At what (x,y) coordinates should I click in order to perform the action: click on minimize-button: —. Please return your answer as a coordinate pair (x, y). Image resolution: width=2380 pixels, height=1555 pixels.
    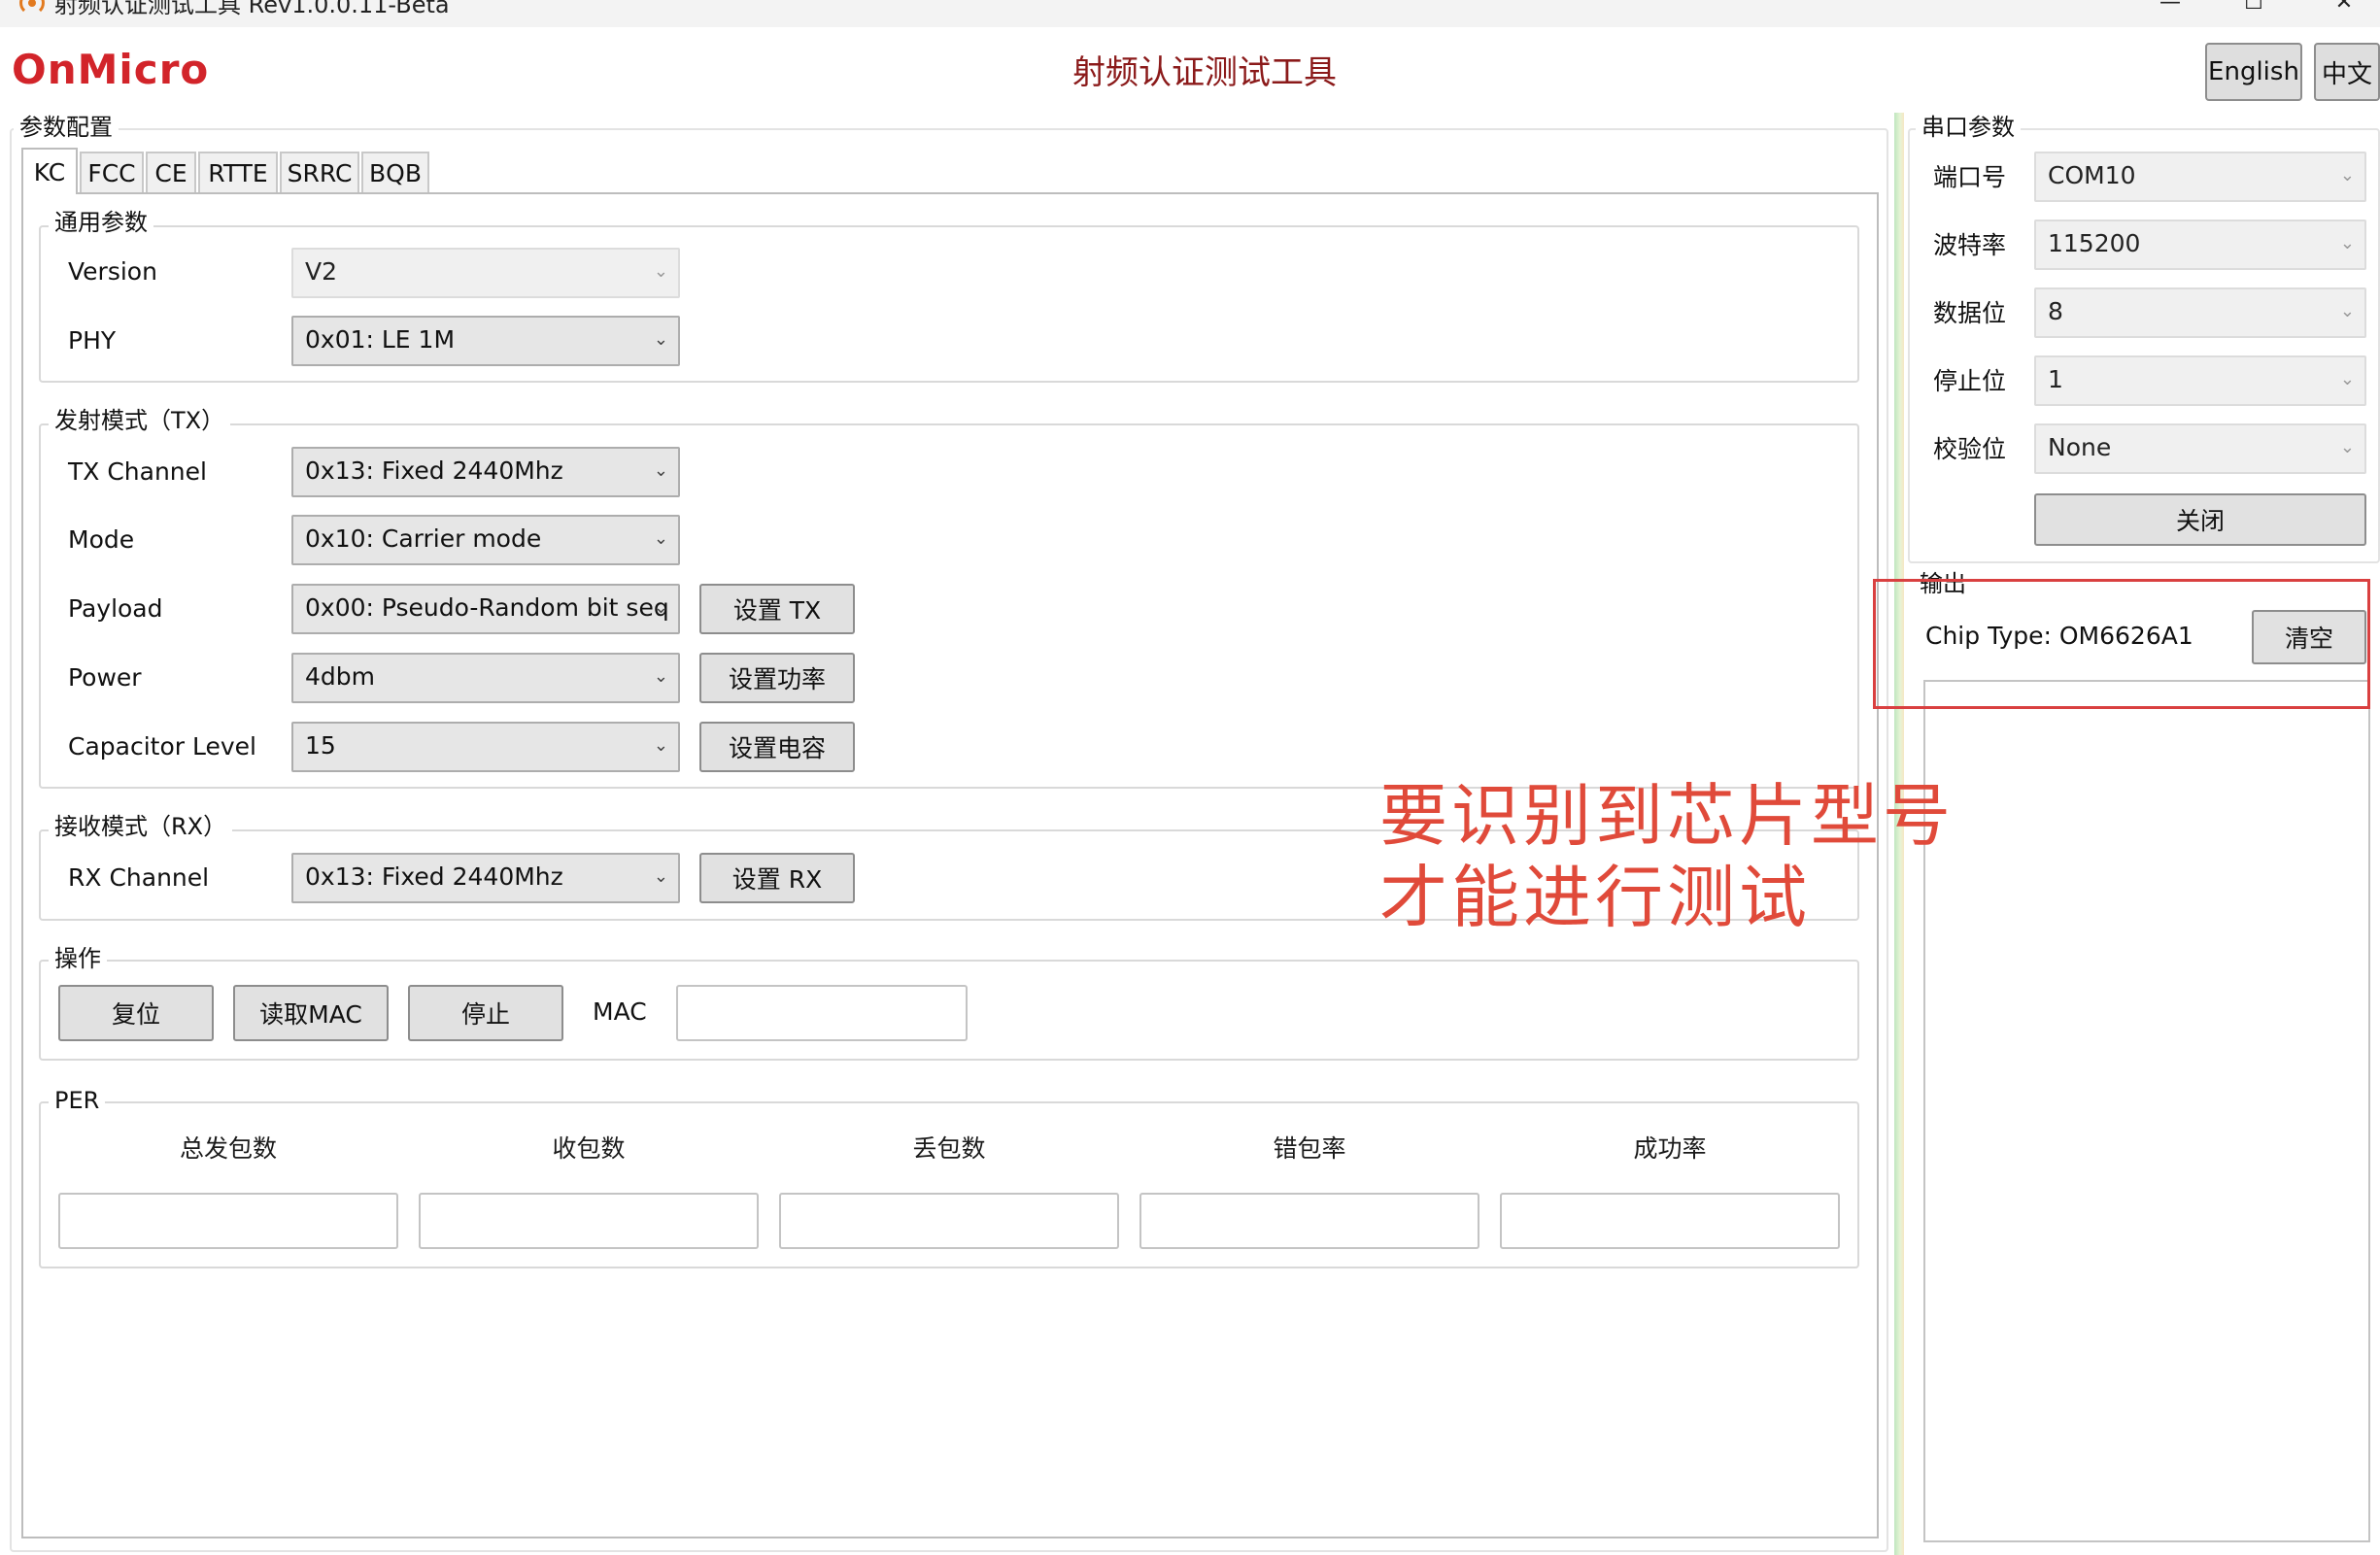
    Looking at the image, I should click on (2170, 8).